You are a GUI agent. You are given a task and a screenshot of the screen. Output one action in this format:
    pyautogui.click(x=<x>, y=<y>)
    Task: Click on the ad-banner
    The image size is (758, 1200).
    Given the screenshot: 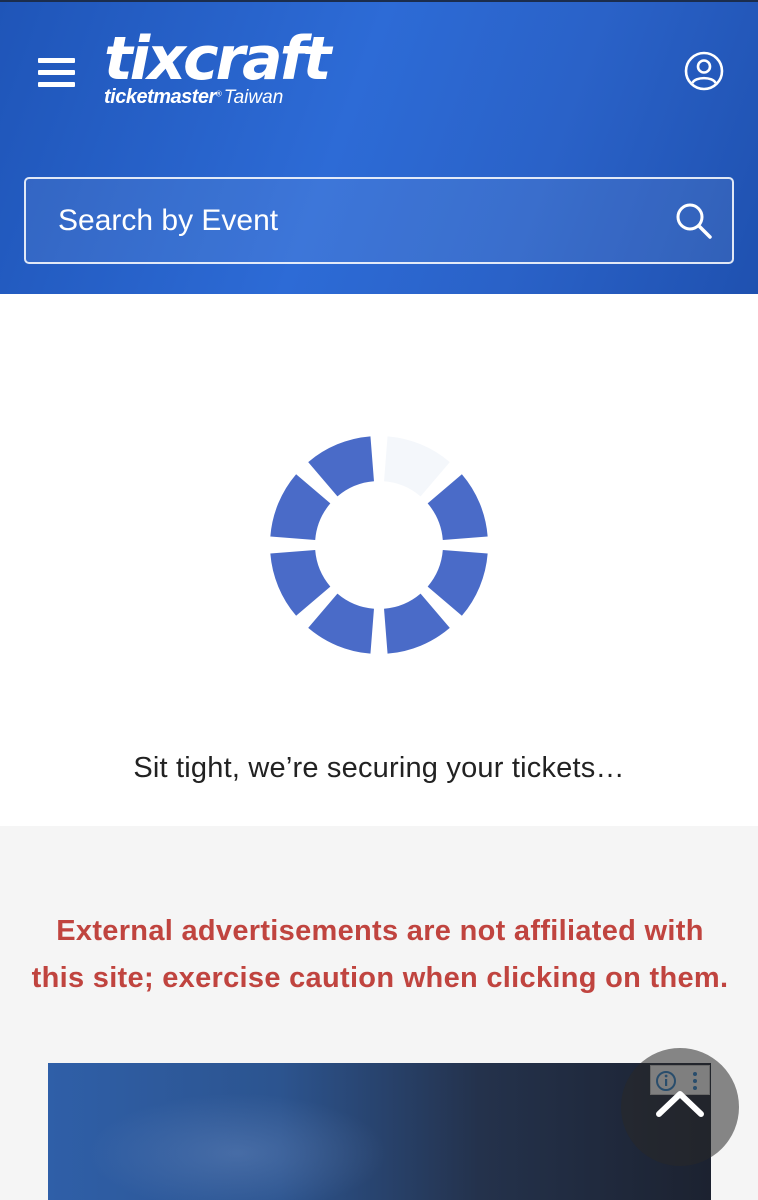 What is the action you would take?
    pyautogui.click(x=379, y=1131)
    